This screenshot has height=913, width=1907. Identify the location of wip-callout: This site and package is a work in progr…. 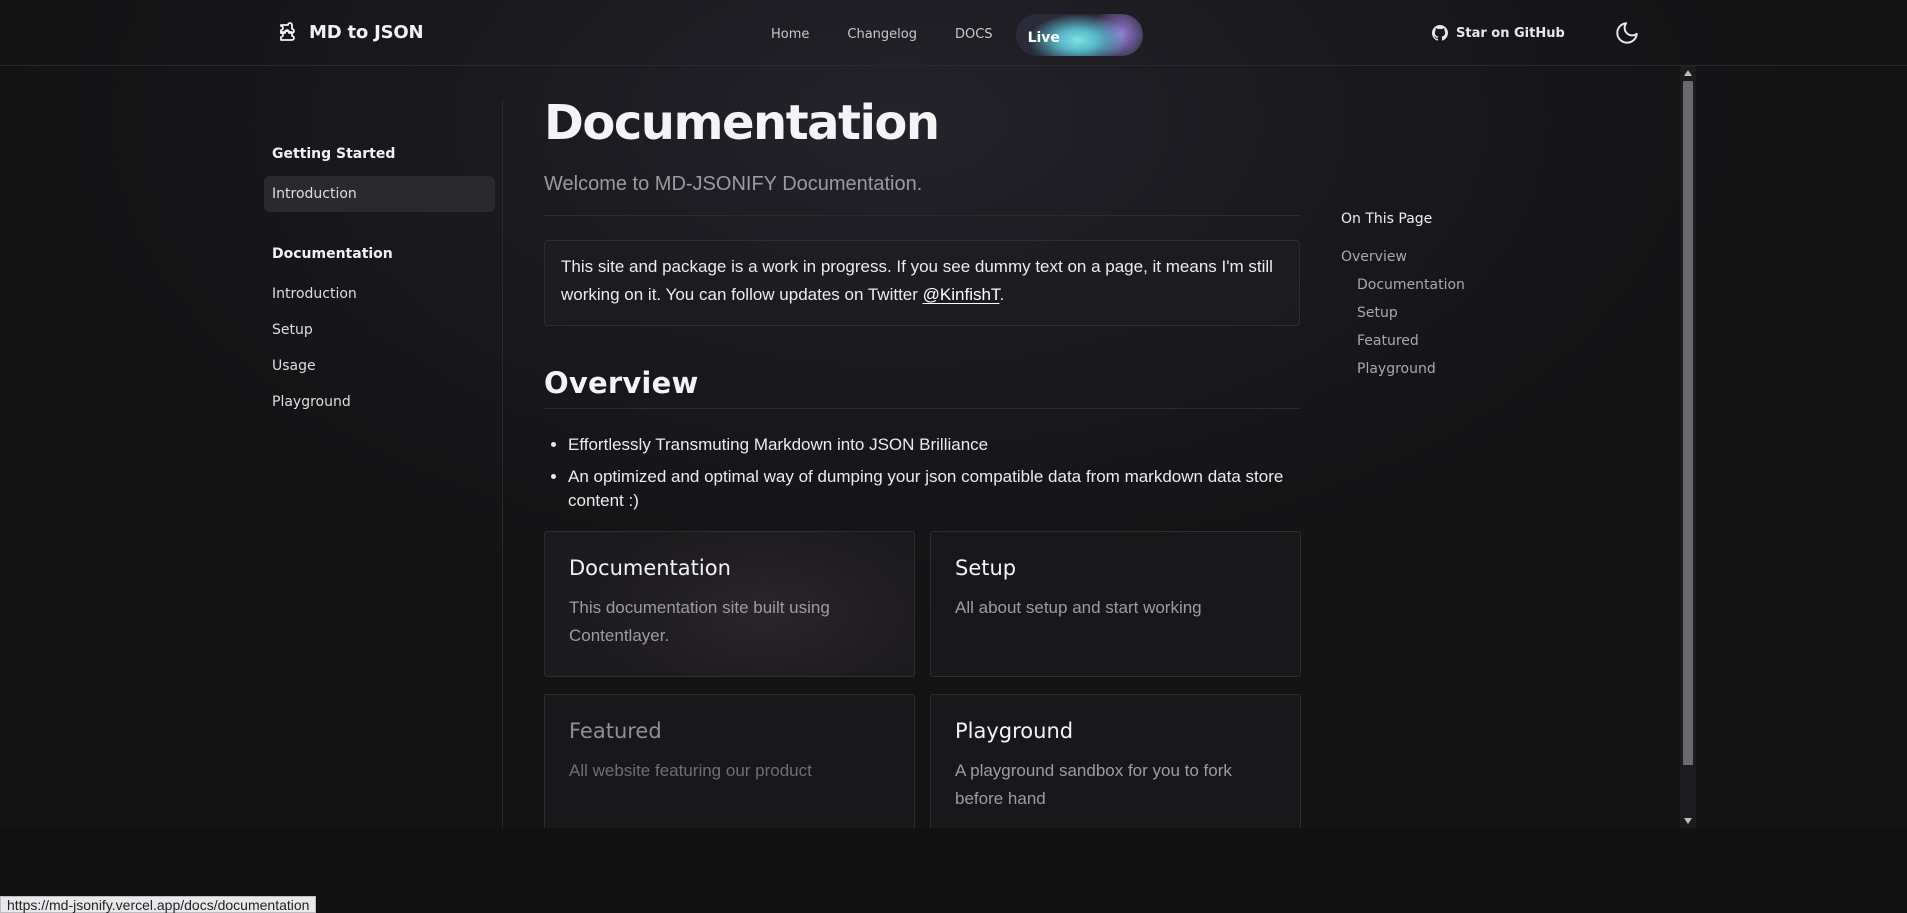
(922, 283).